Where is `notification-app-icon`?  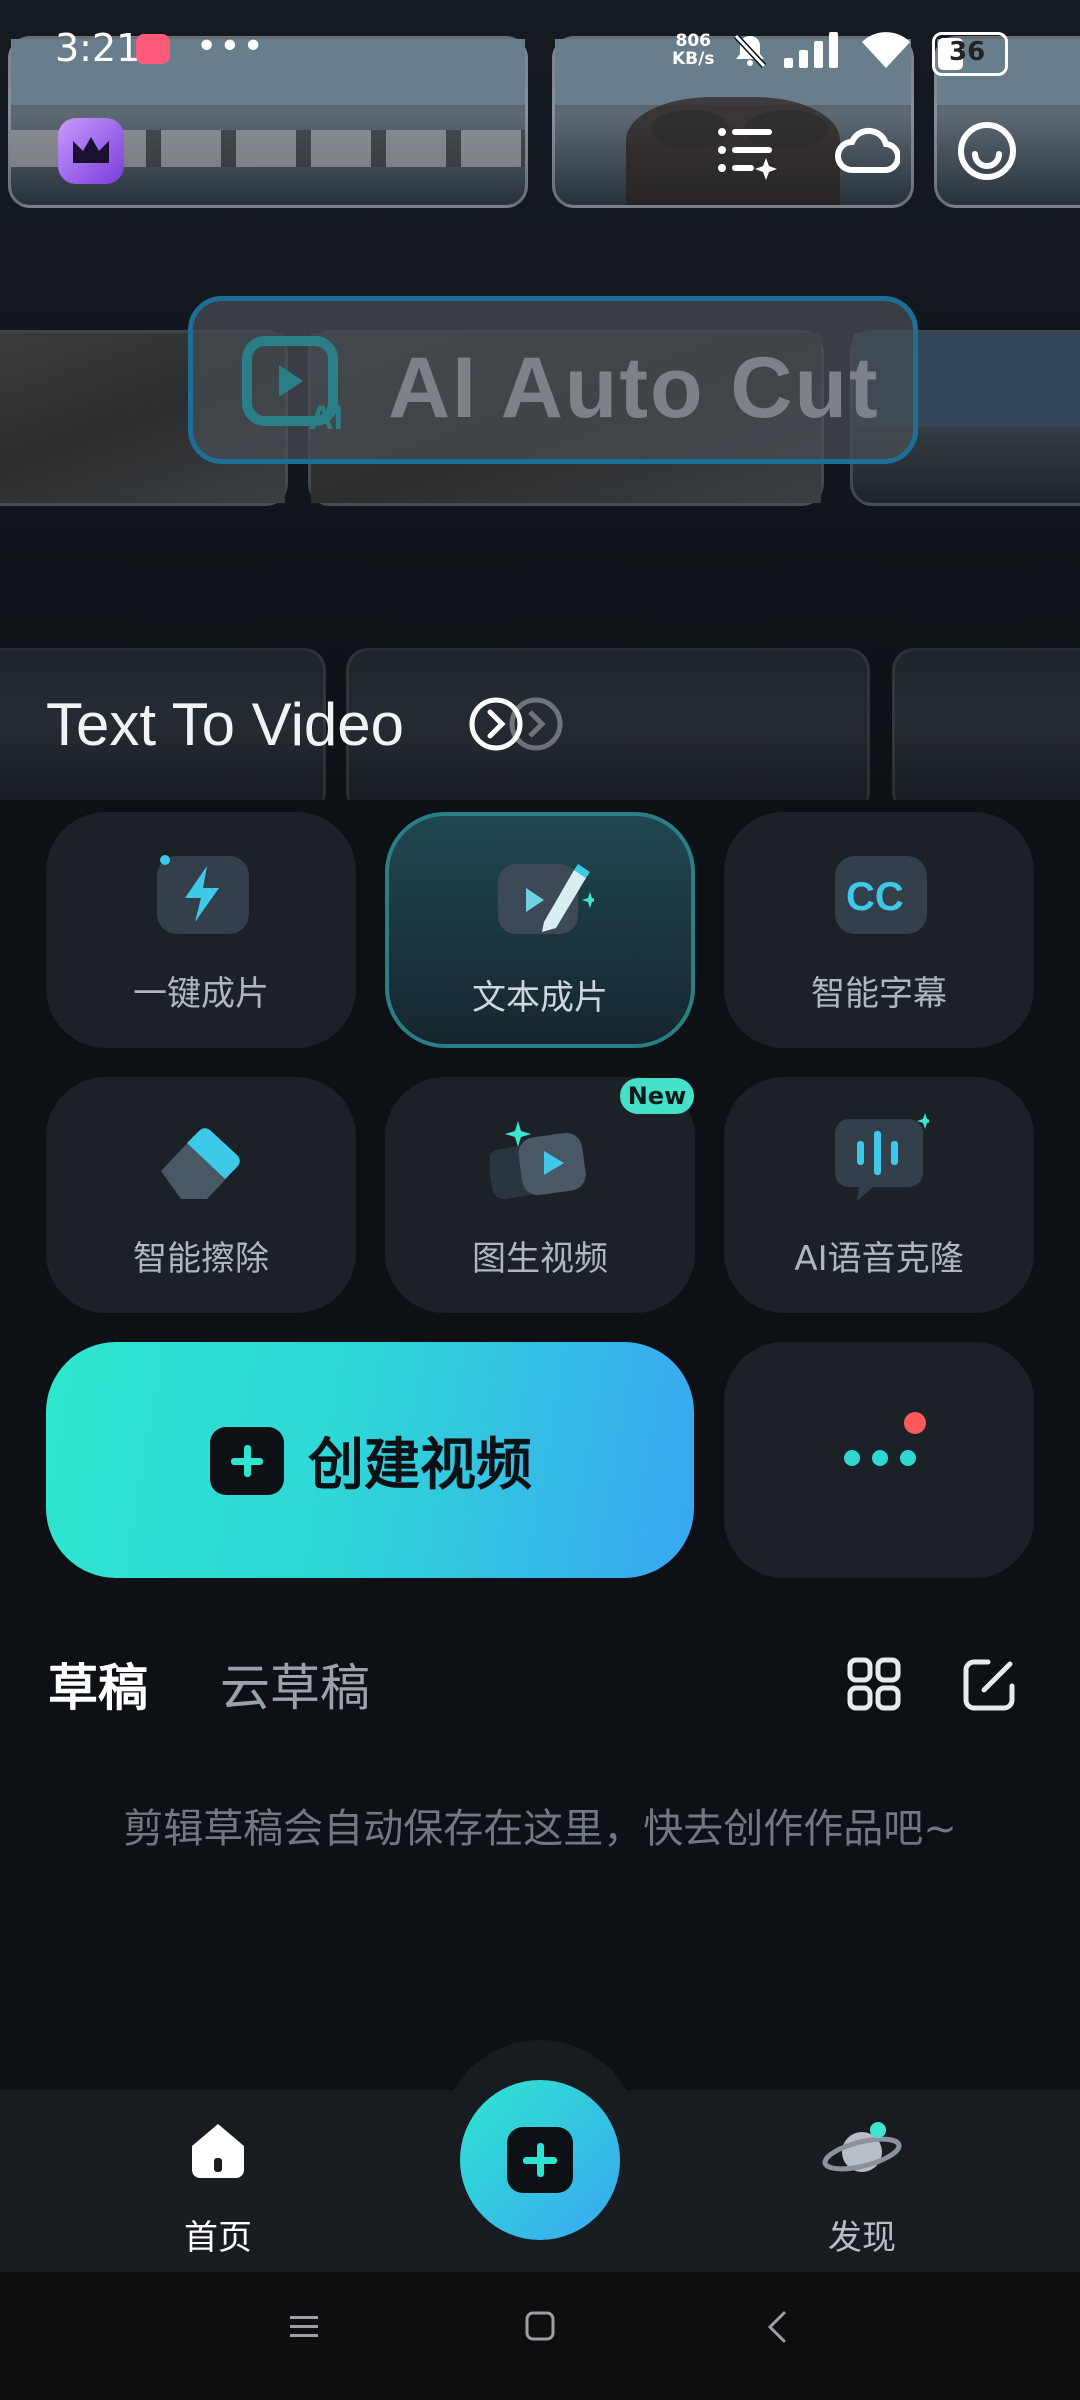
notification-app-icon is located at coordinates (153, 49).